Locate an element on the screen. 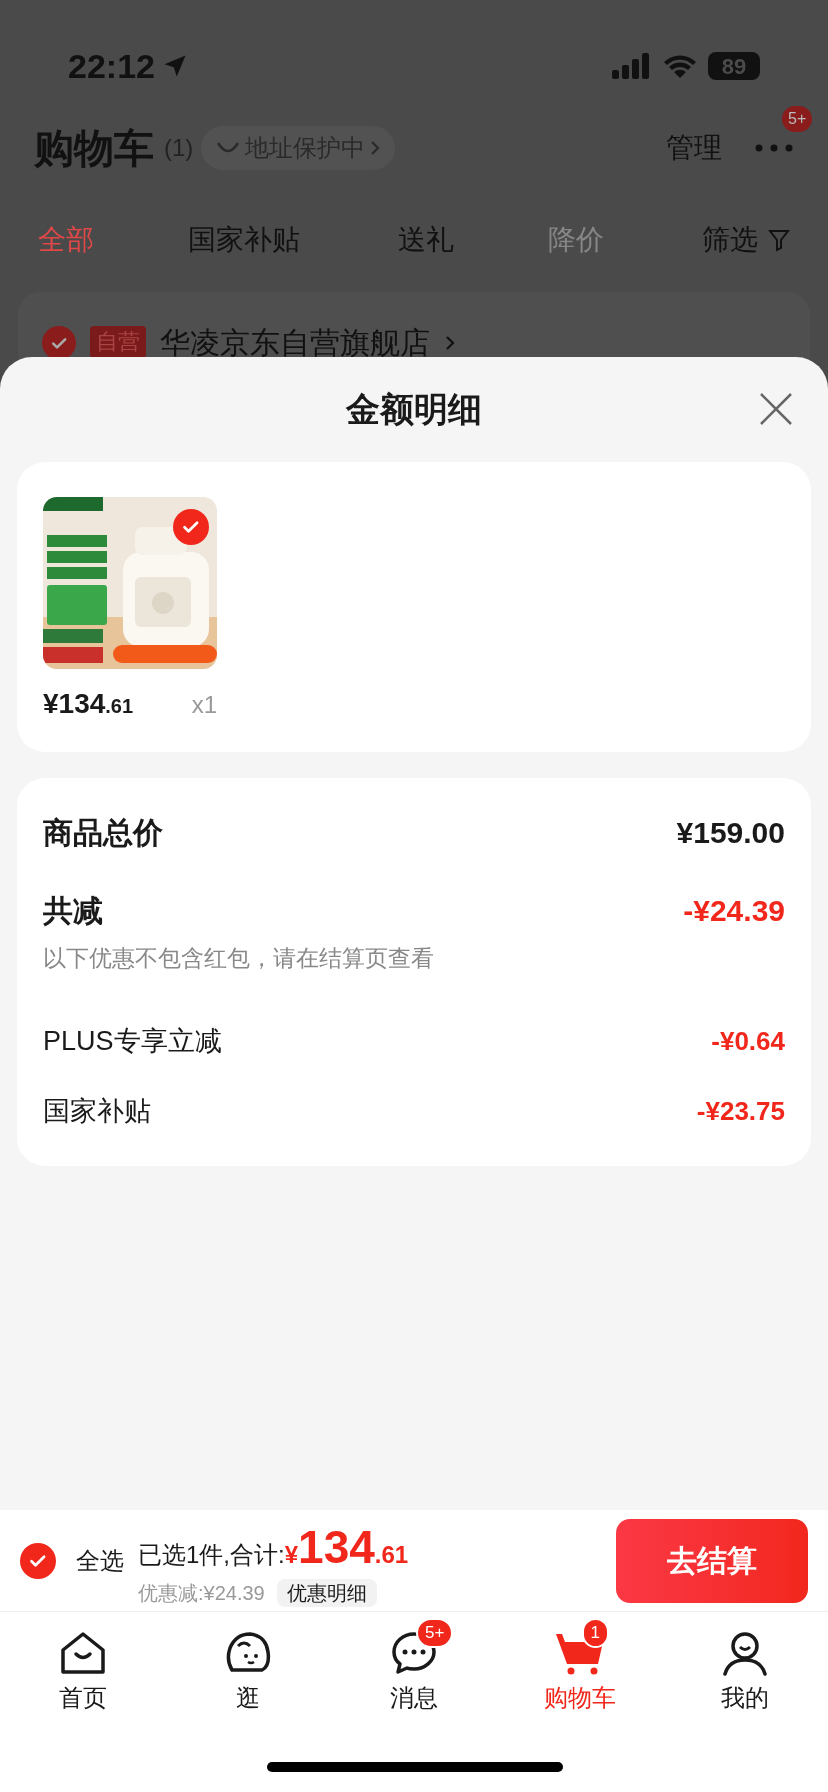 The height and width of the screenshot is (1792, 828). discount-label: PLUS专享立减 is located at coordinates (132, 1041).